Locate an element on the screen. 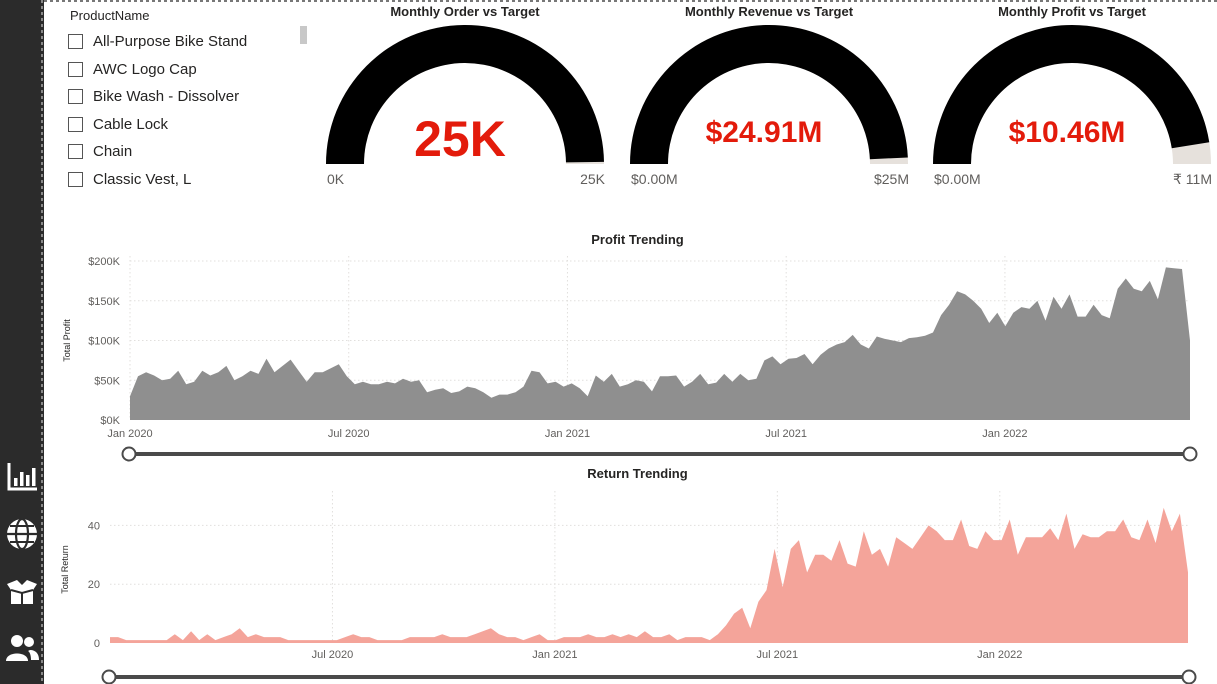  box-icon is located at coordinates (22, 592).